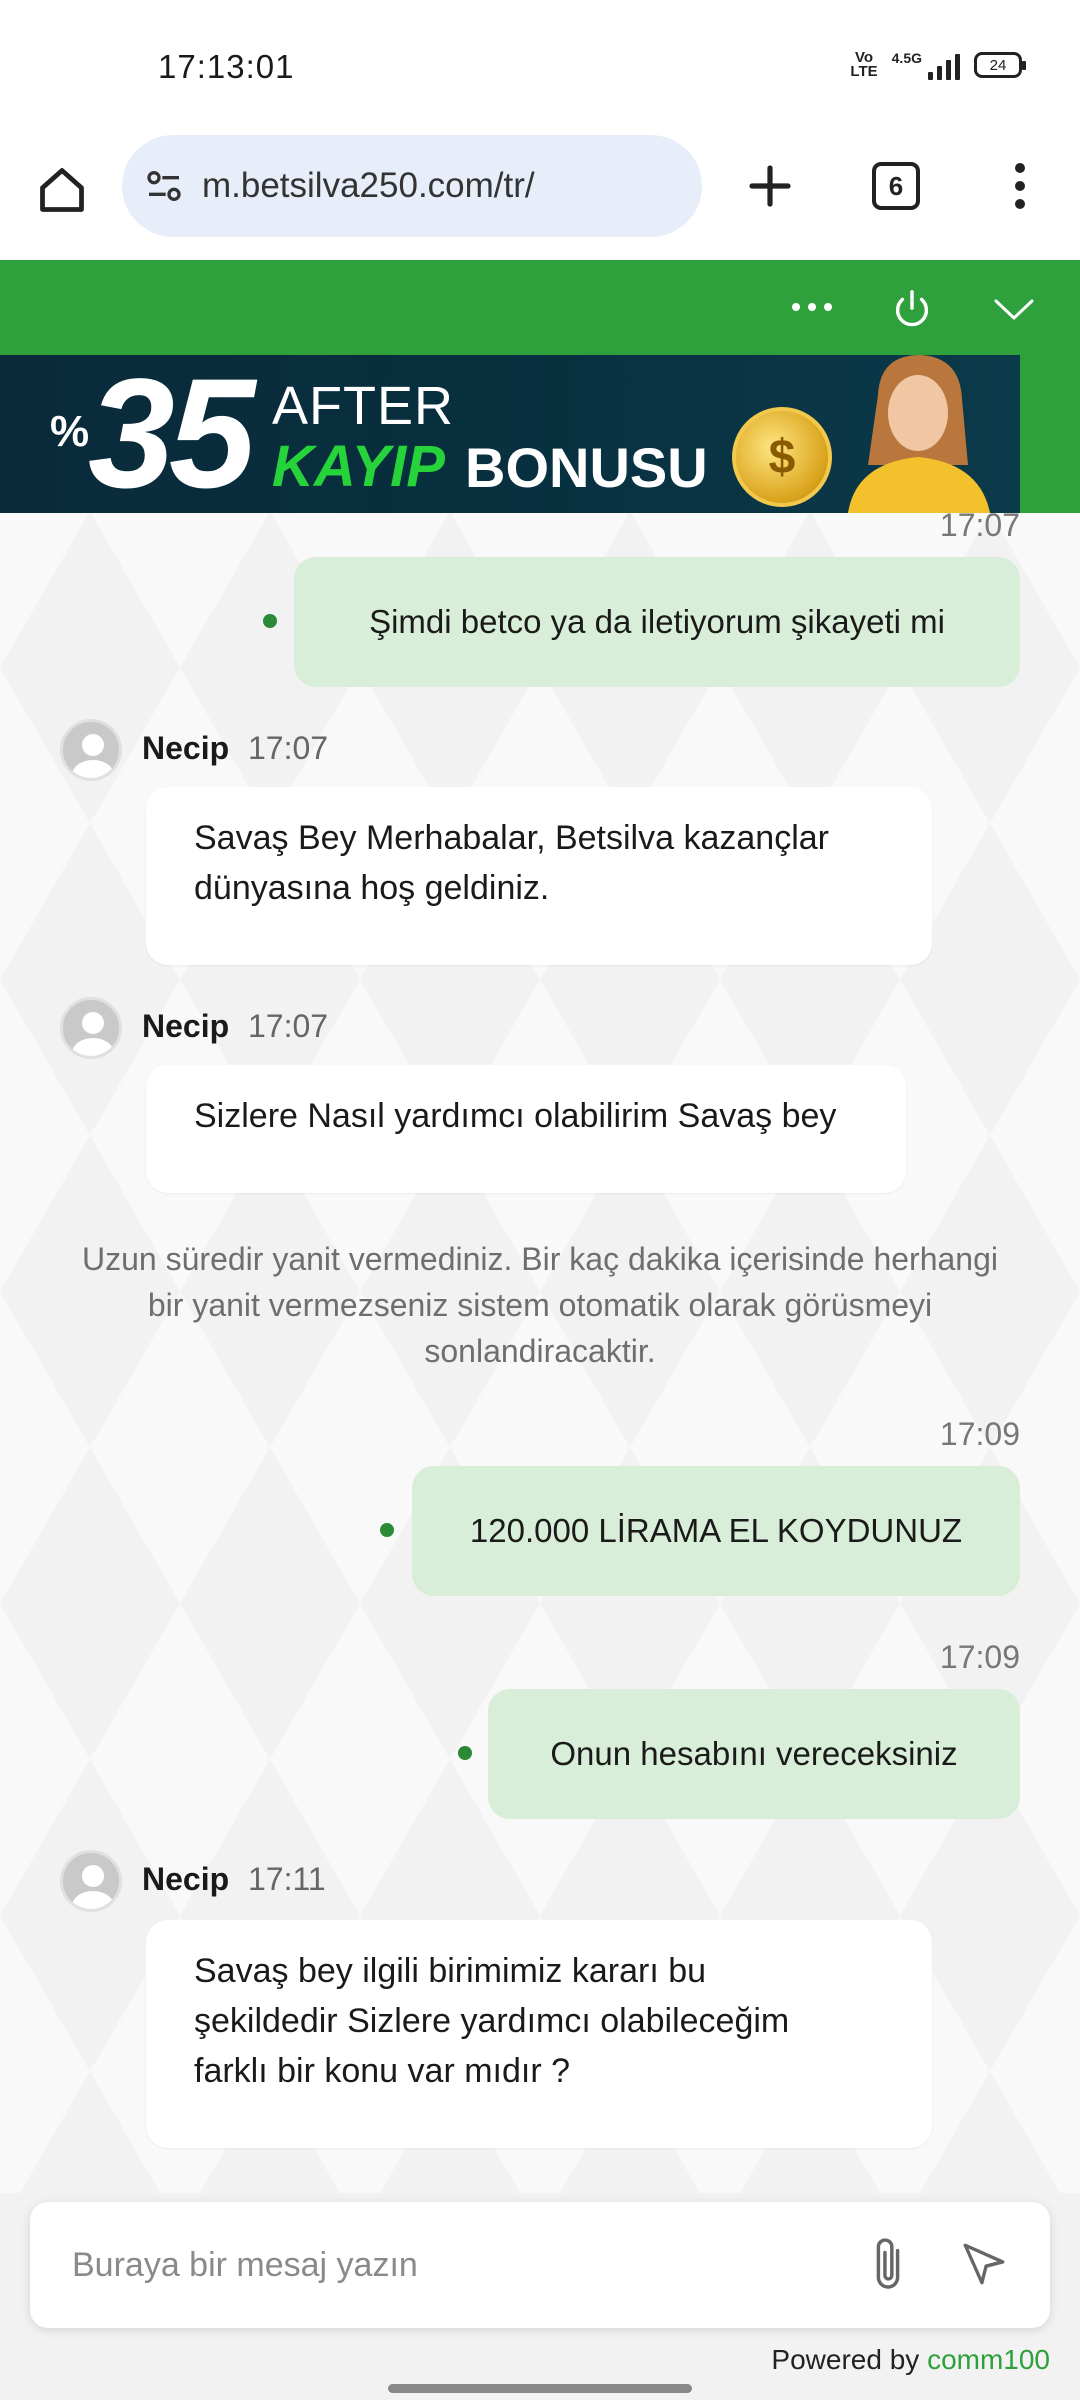 Image resolution: width=1080 pixels, height=2400 pixels. Describe the element at coordinates (540, 307) in the screenshot. I see `chat-header` at that location.